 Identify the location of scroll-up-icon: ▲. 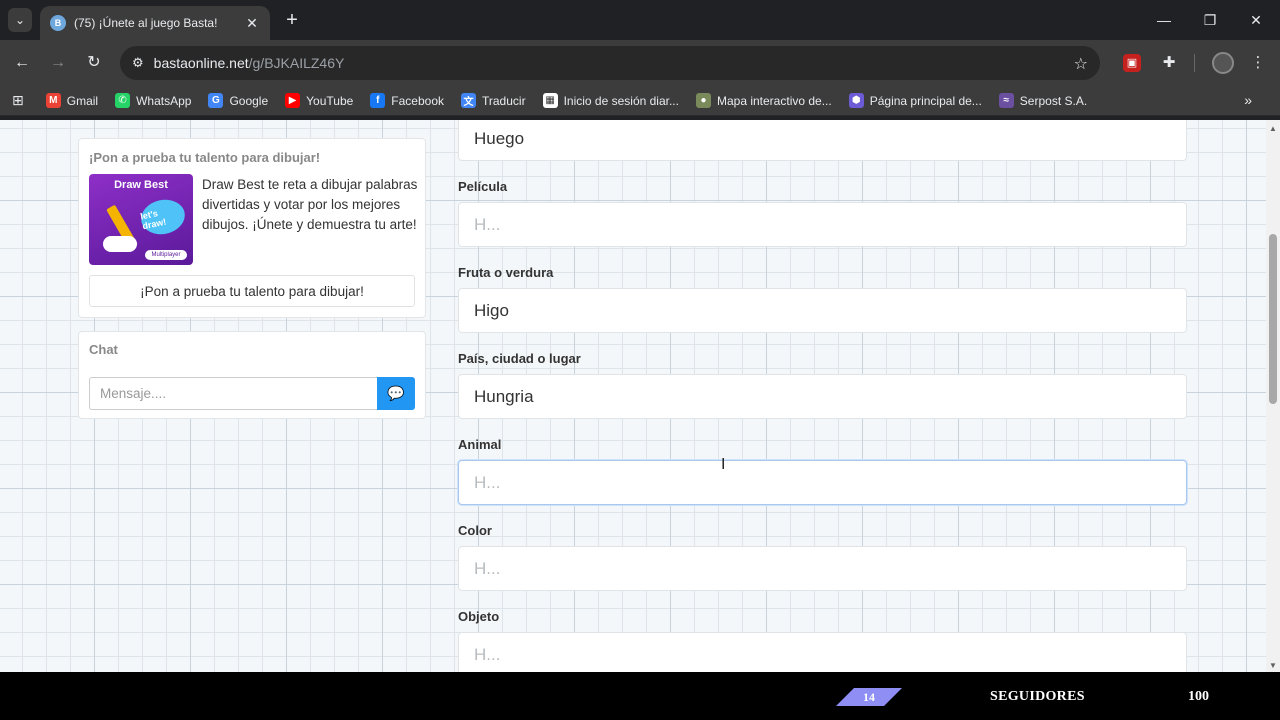
(1273, 128).